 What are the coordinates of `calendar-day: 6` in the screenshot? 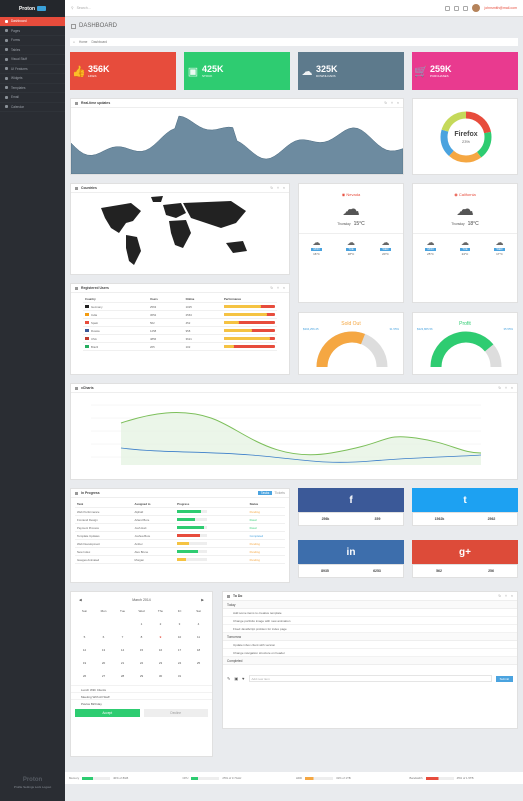 It's located at (103, 637).